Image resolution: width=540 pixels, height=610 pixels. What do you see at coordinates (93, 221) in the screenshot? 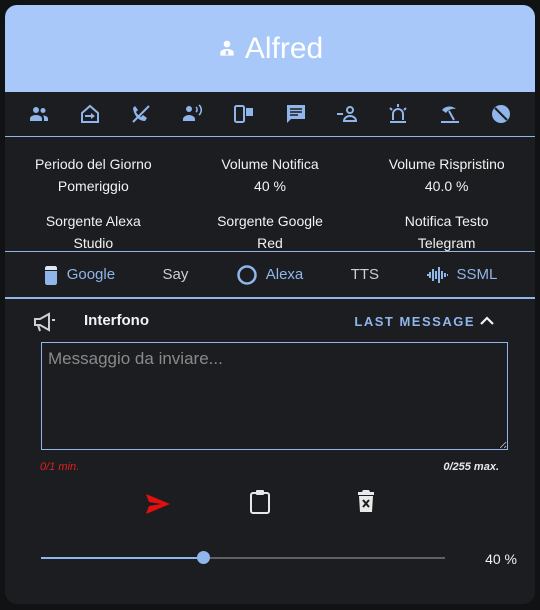
I see `info-label: Sorgente Alexa` at bounding box center [93, 221].